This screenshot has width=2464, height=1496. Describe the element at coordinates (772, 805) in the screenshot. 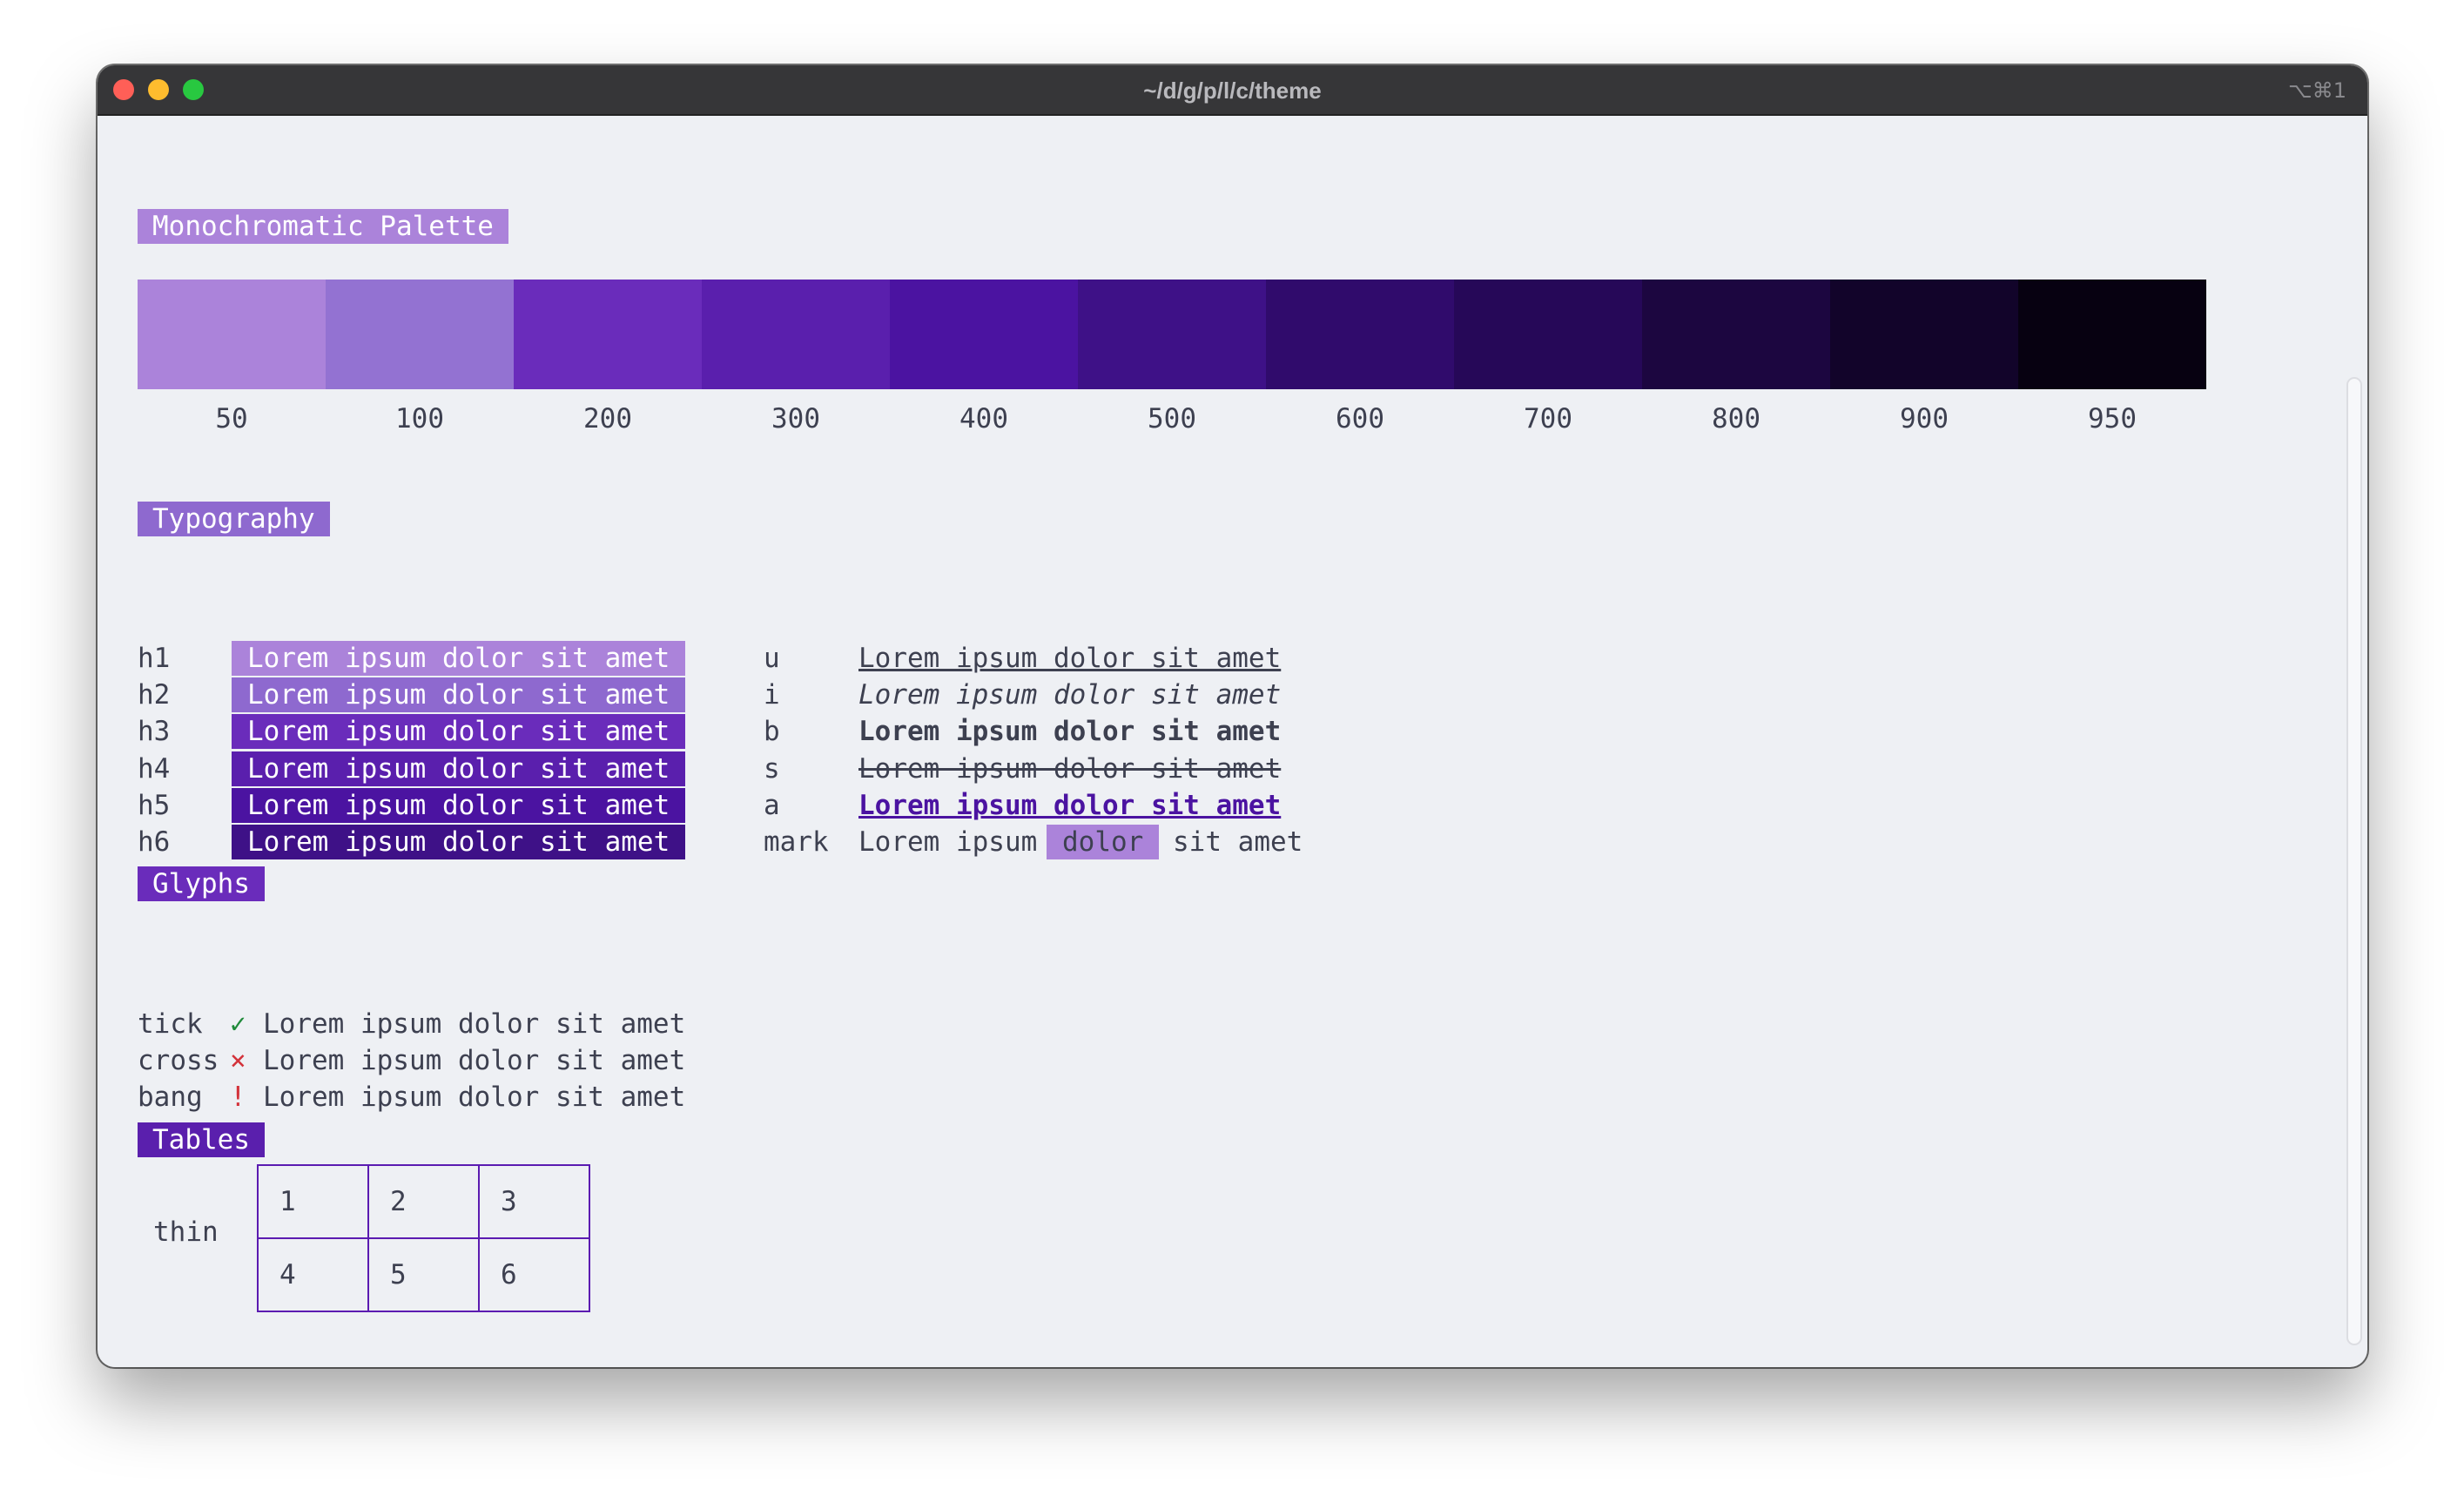

I see `style-tag-a: a` at that location.